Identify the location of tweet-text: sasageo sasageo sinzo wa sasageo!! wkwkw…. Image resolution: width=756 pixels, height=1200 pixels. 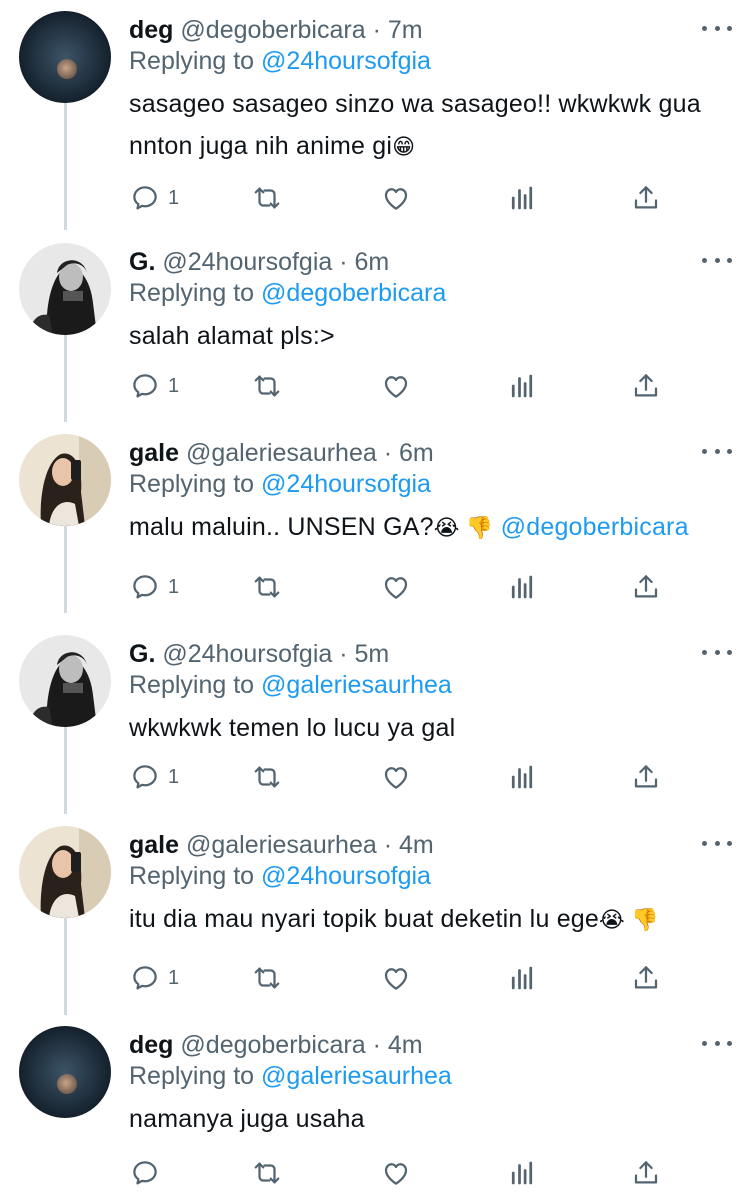
(429, 125).